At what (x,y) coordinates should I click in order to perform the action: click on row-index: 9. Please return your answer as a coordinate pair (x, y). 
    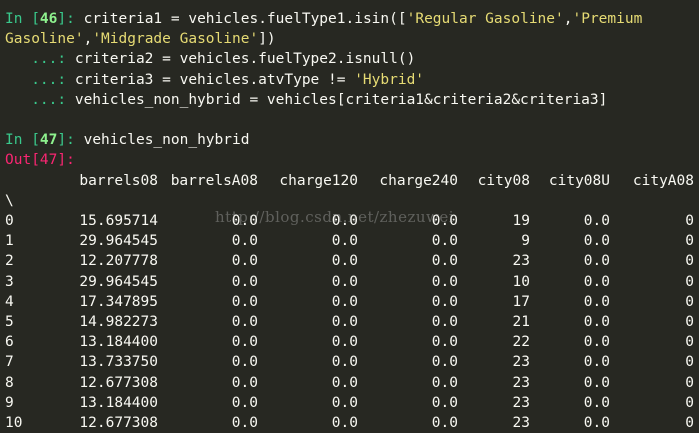
    Looking at the image, I should click on (35, 403).